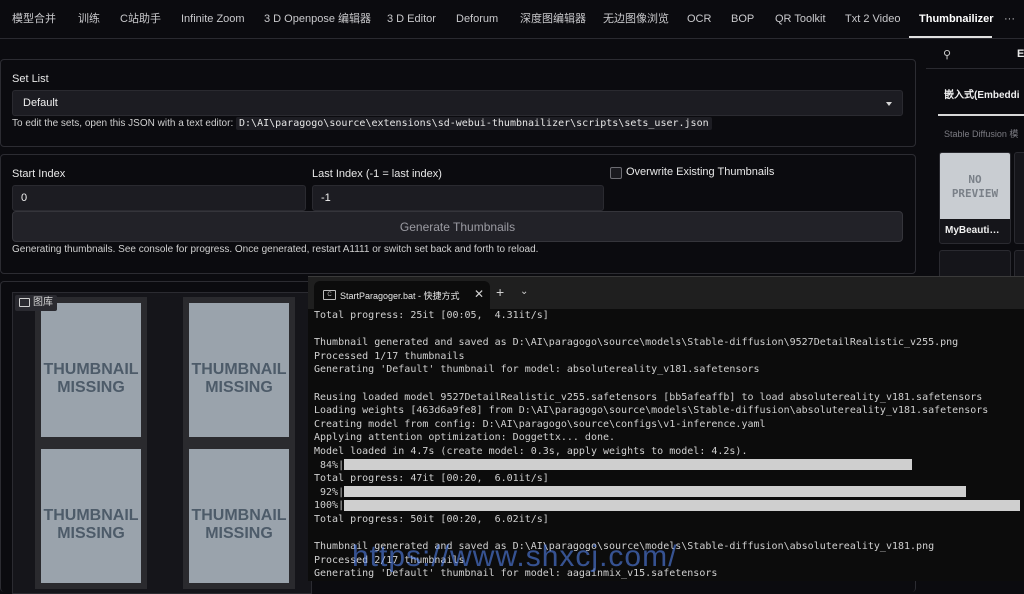 Image resolution: width=1024 pixels, height=594 pixels. I want to click on tab-deforum: Deforum, so click(477, 19).